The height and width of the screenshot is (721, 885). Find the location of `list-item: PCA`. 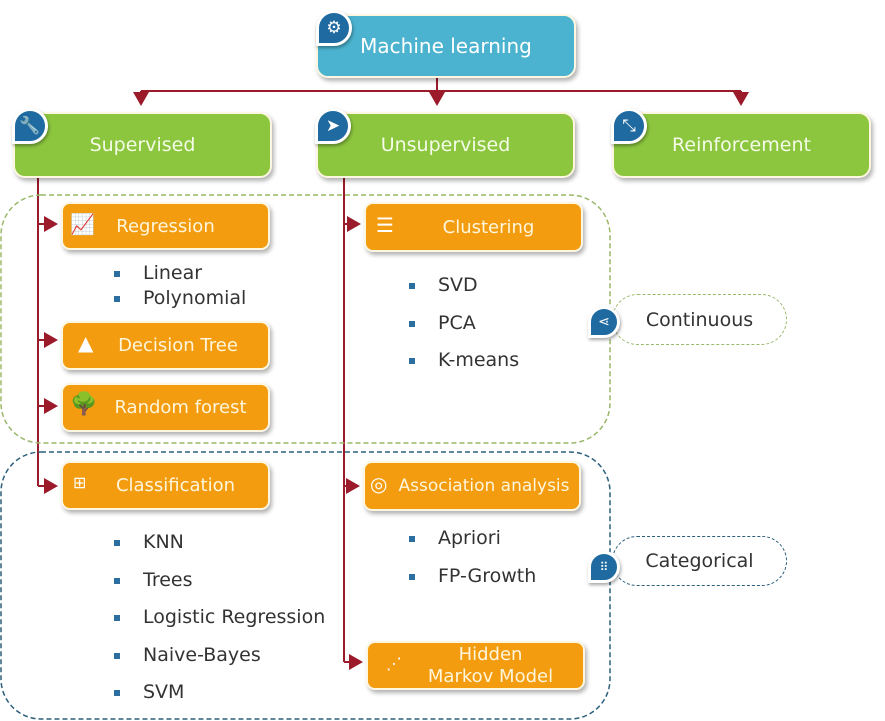

list-item: PCA is located at coordinates (442, 323).